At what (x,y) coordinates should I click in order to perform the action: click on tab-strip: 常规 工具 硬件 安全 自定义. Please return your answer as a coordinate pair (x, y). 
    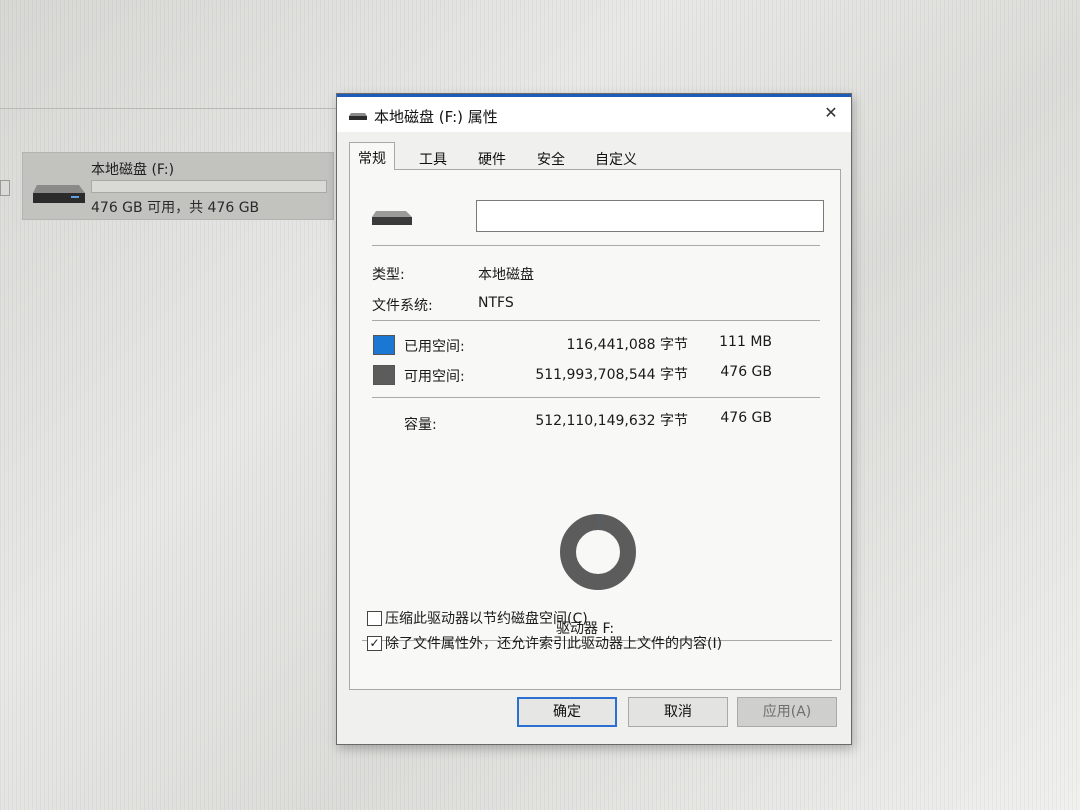
    Looking at the image, I should click on (595, 157).